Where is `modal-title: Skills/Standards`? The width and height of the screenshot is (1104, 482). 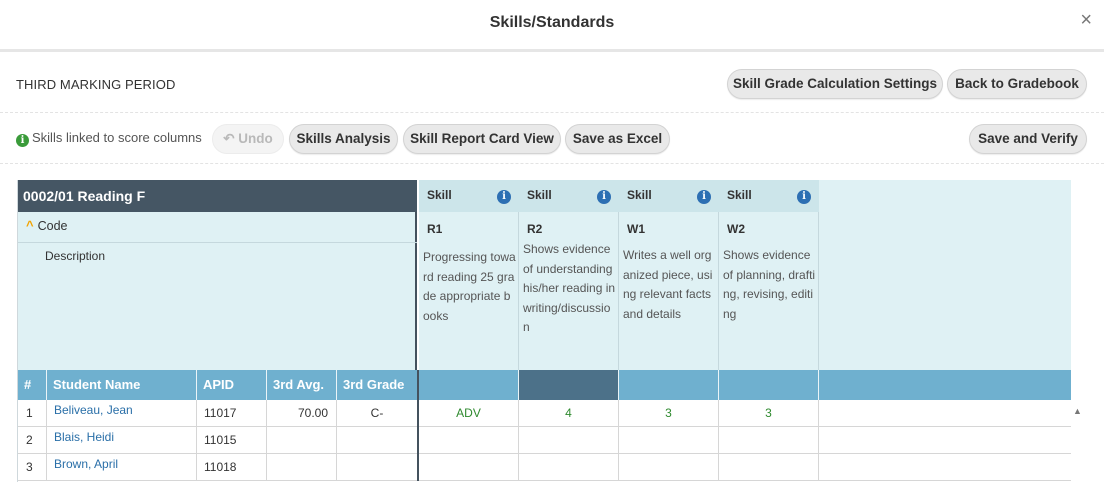 modal-title: Skills/Standards is located at coordinates (552, 22).